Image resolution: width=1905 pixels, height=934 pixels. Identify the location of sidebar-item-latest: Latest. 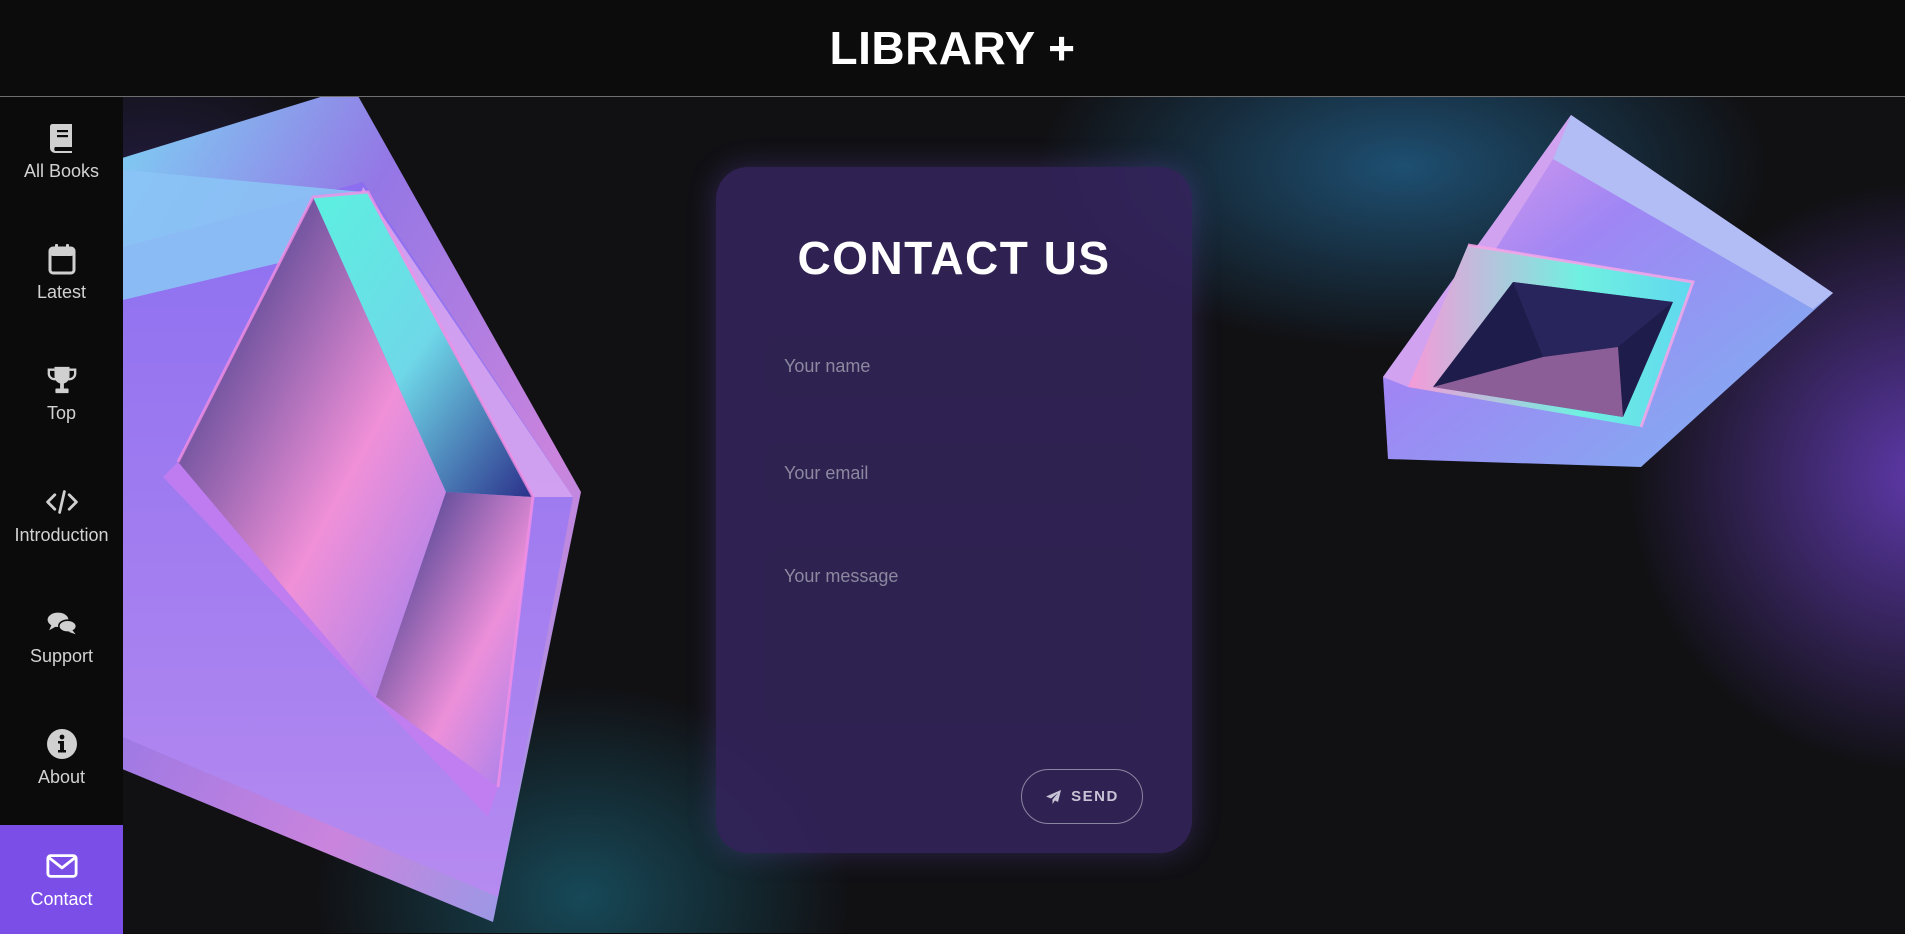
(61, 272).